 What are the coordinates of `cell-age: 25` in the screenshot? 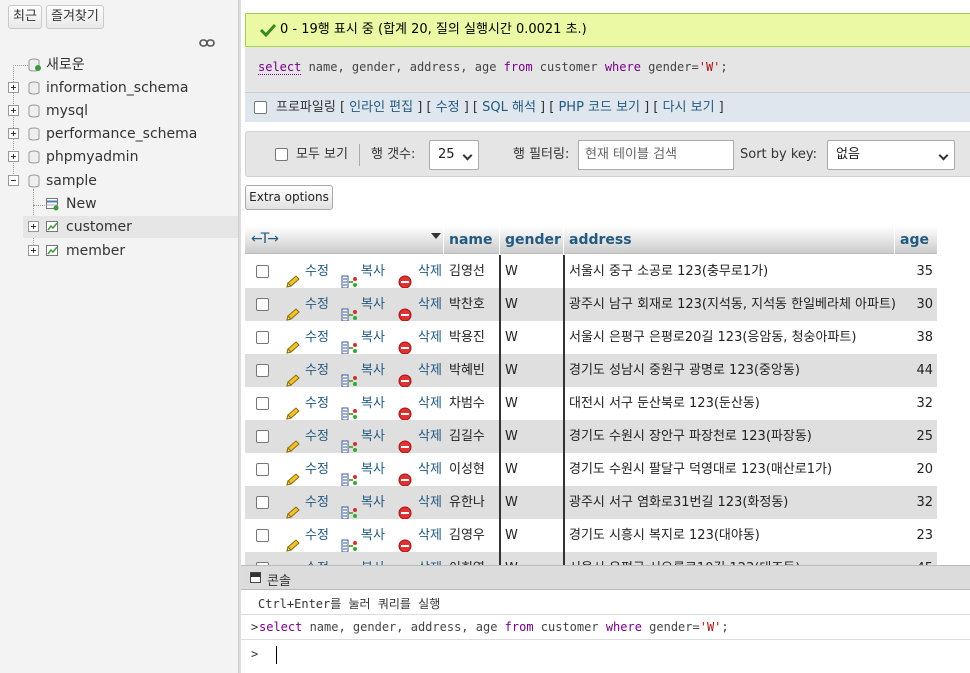 It's located at (916, 436).